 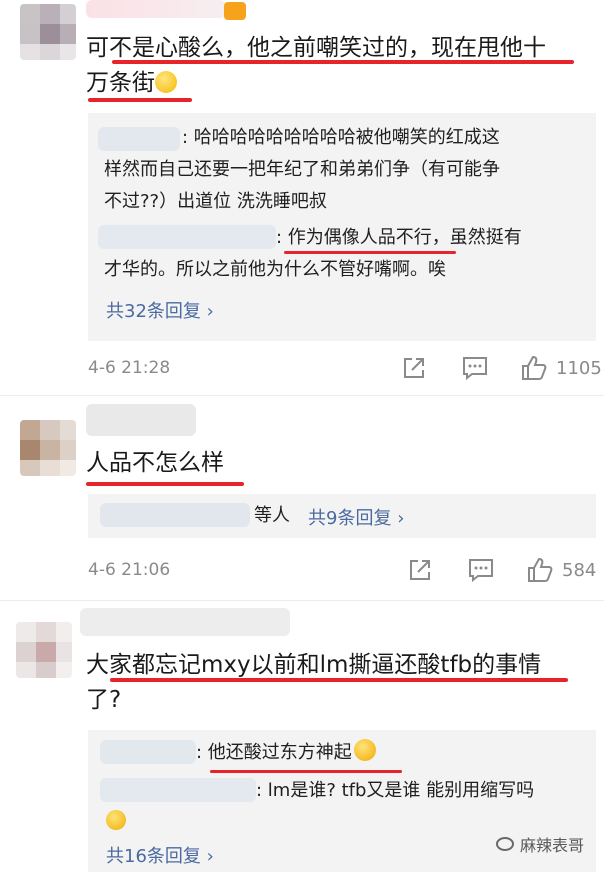 I want to click on comment-text: 可不是心酸么，他之前嘲笑过的，现在甩他十 万条街, so click(x=316, y=65).